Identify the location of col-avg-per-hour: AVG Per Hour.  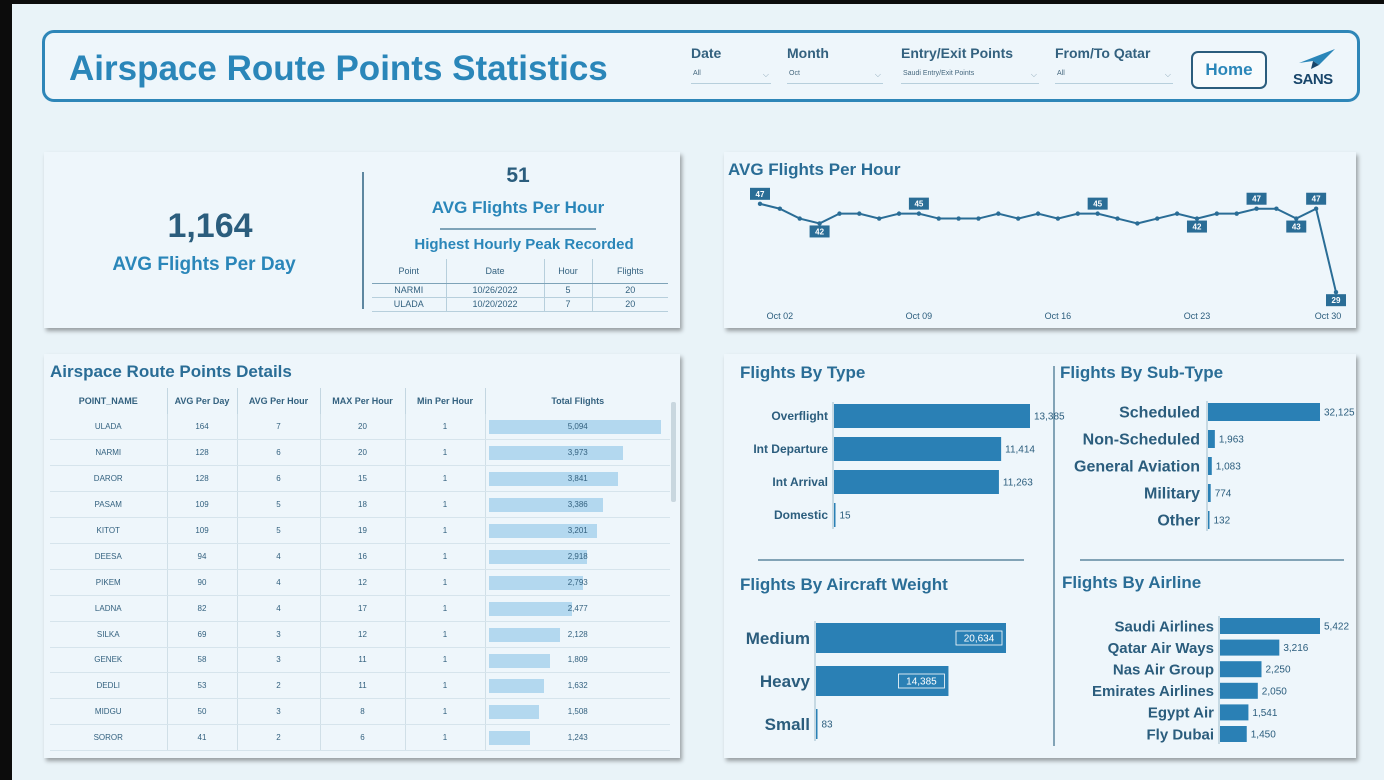
(279, 401).